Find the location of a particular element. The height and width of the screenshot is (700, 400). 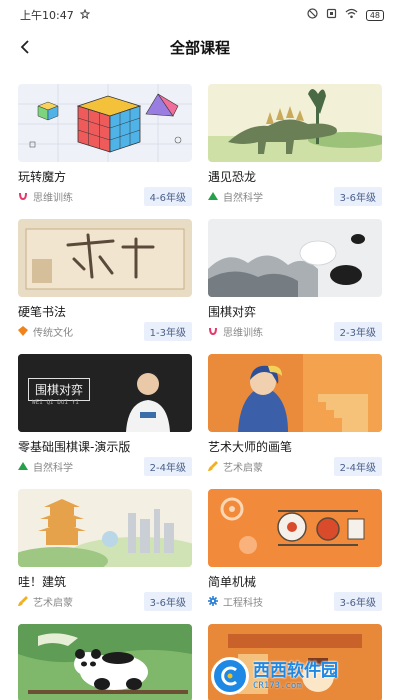

watermark-subtitle: CR173.com is located at coordinates (277, 686).